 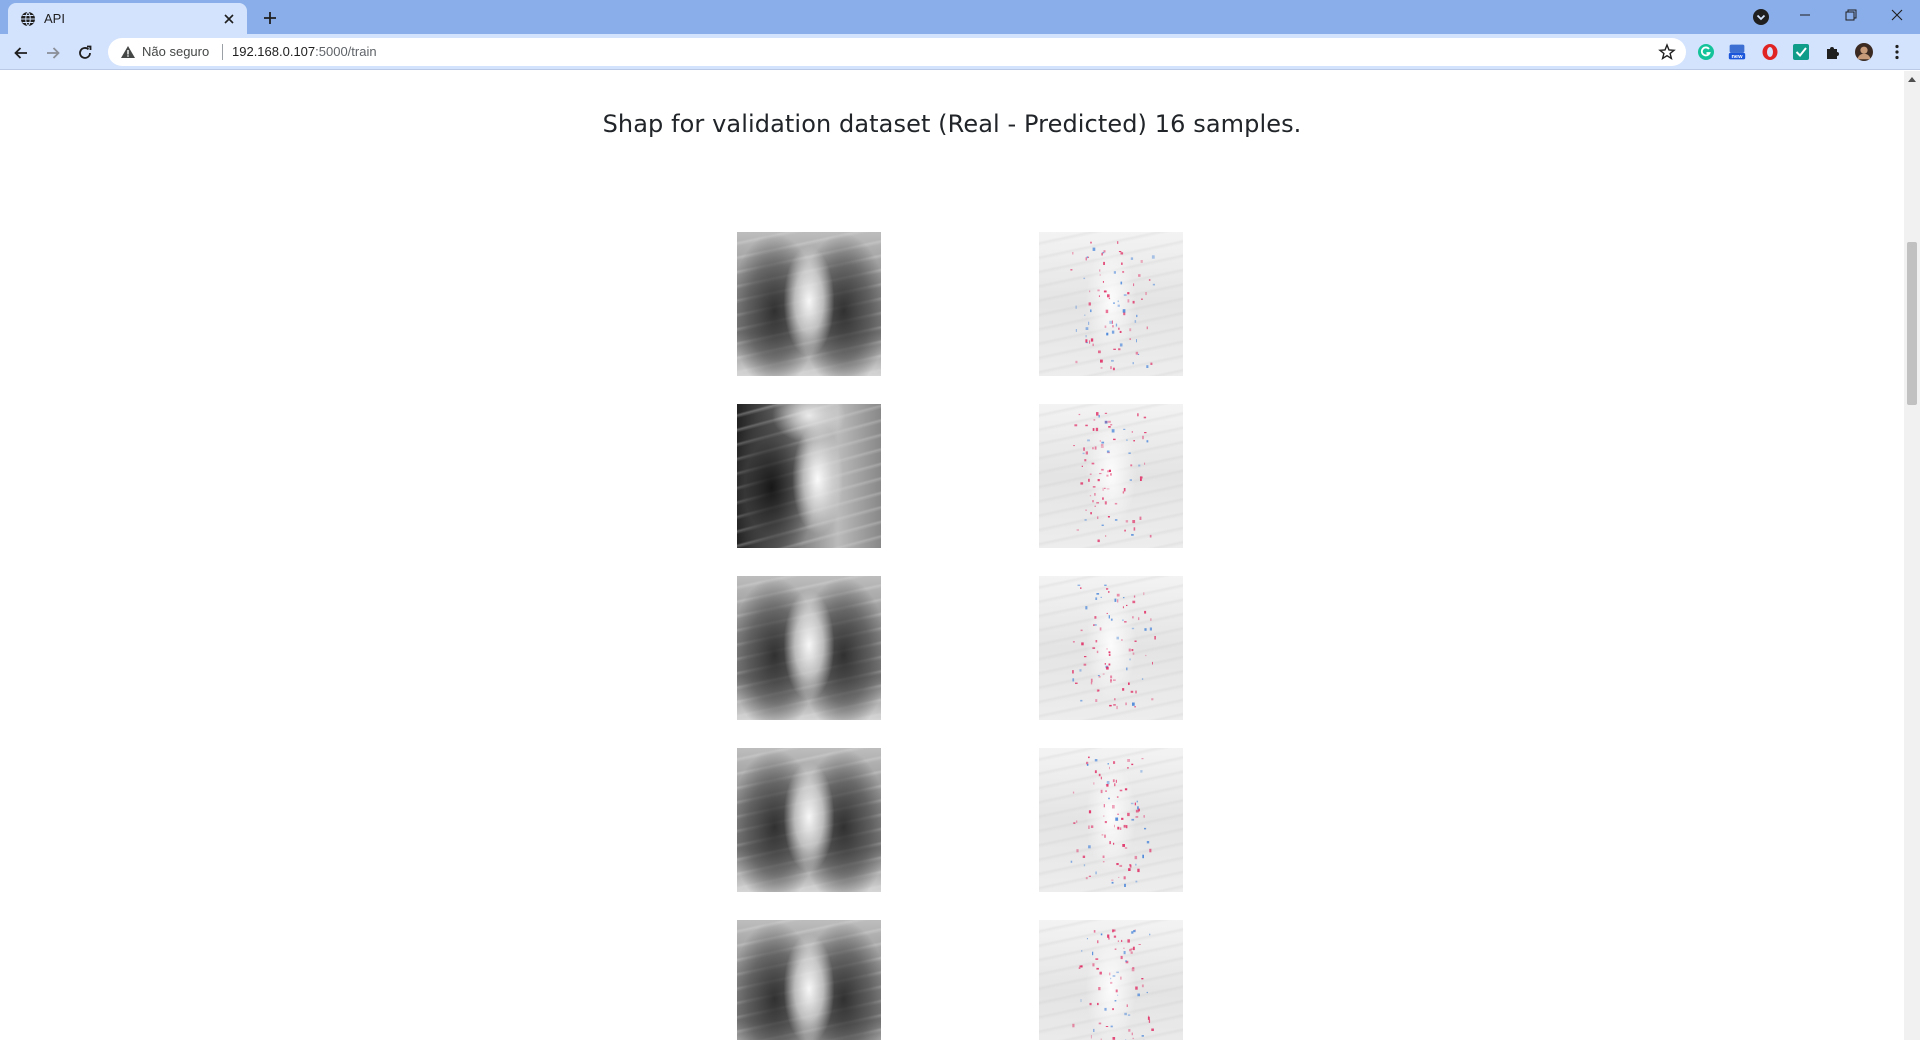 What do you see at coordinates (1805, 15) in the screenshot?
I see `minimize-icon` at bounding box center [1805, 15].